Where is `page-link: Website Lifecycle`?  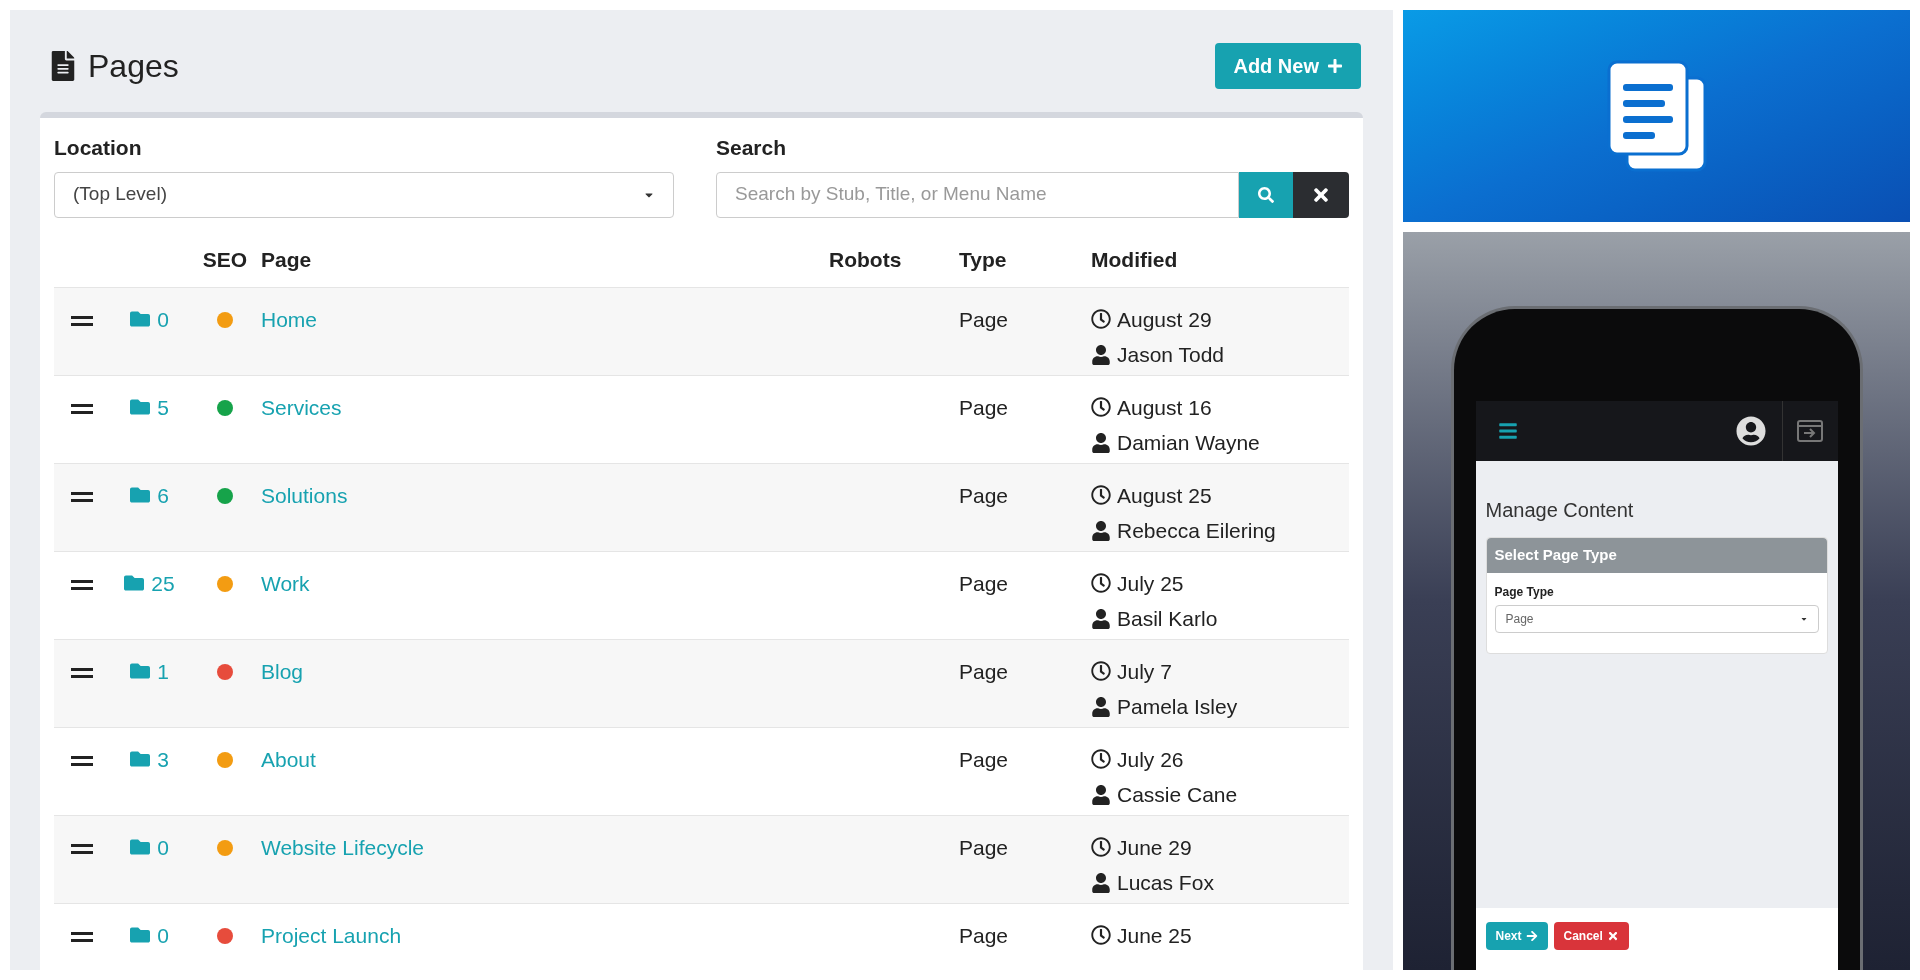
page-link: Website Lifecycle is located at coordinates (343, 847).